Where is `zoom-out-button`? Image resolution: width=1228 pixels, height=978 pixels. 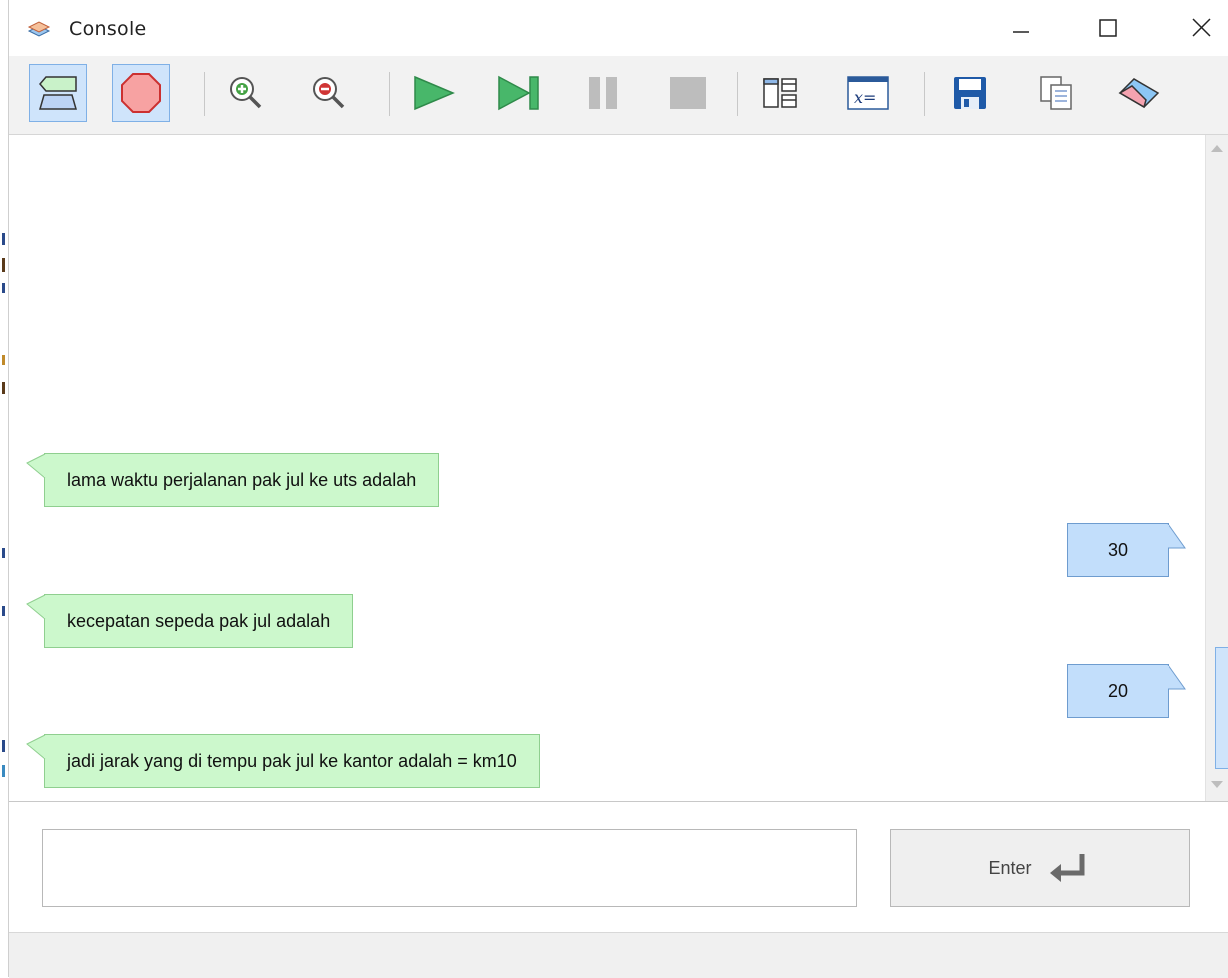 zoom-out-button is located at coordinates (329, 93).